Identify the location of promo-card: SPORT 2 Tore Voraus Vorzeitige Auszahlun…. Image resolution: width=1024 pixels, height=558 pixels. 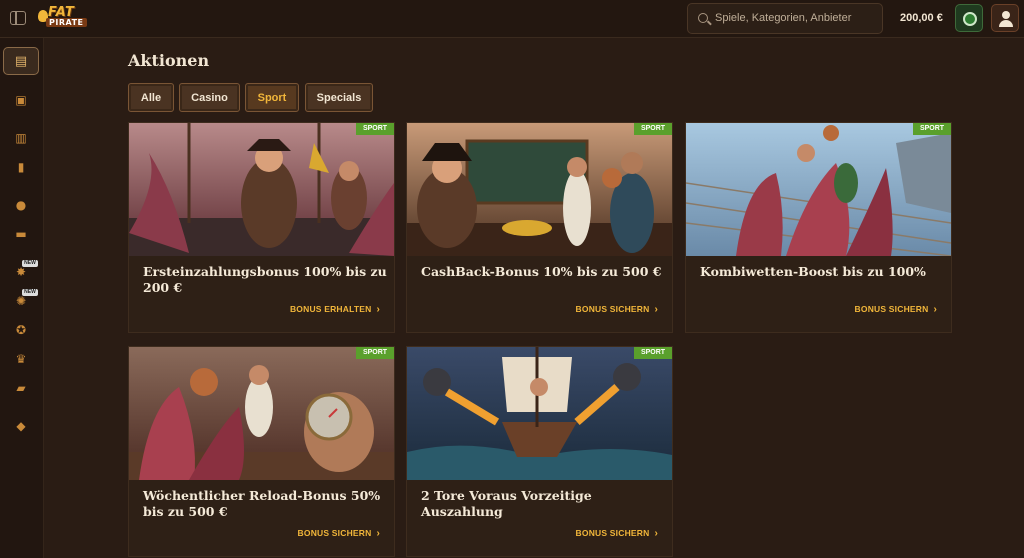
(539, 451).